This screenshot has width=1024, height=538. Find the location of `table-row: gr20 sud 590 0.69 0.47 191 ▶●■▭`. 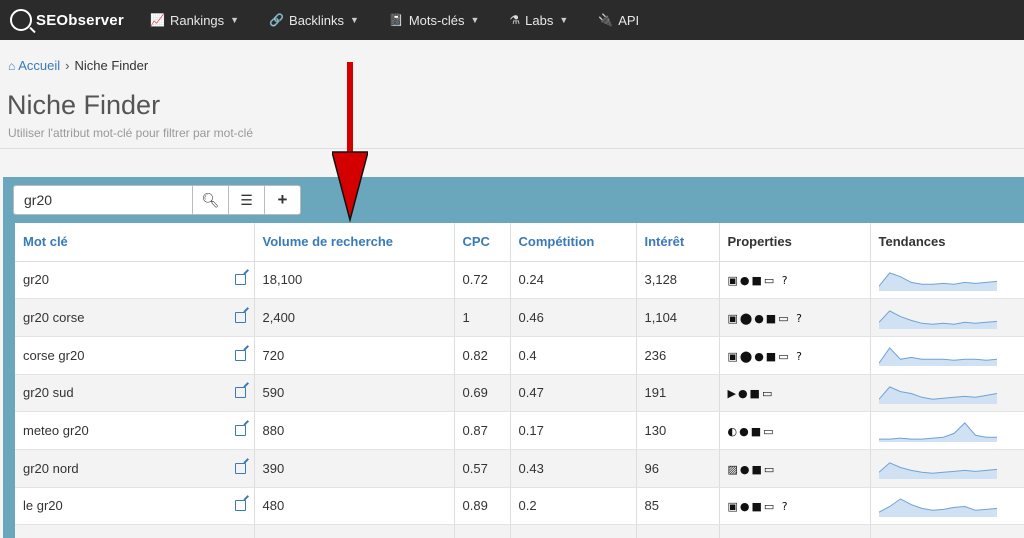

table-row: gr20 sud 590 0.69 0.47 191 ▶●■▭ is located at coordinates (519, 393).